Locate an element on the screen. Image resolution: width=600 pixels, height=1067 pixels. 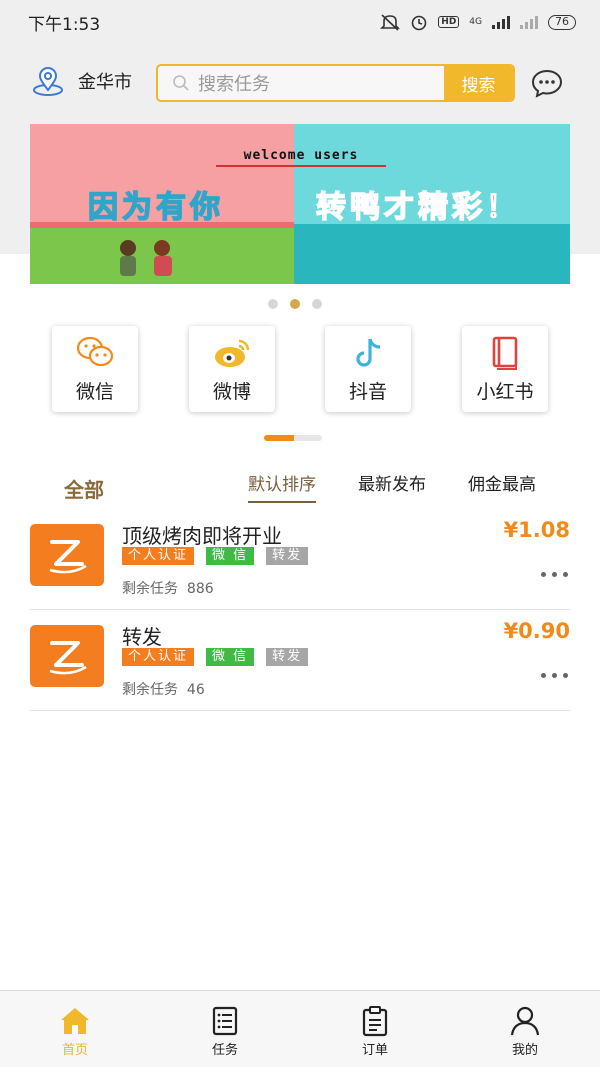
tab-newest: 最新发布 is located at coordinates (392, 482).